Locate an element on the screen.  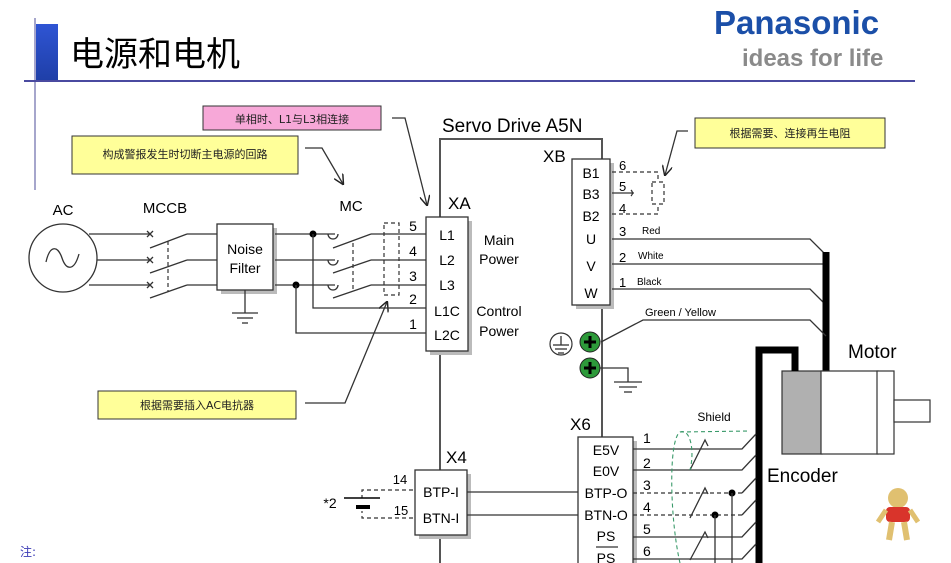
svg-text: L1 is located at coordinates (447, 235).